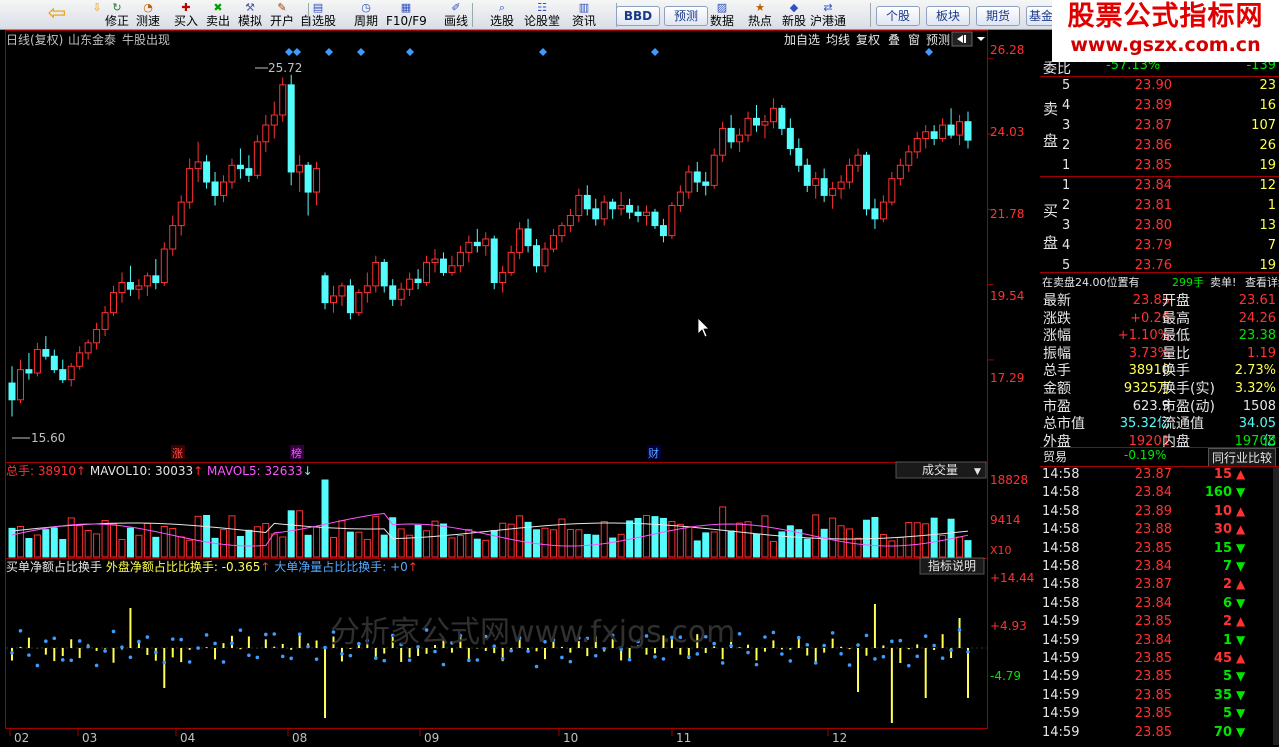 The image size is (1279, 747). What do you see at coordinates (914, 40) in the screenshot?
I see `chart-btn-4: 窗` at bounding box center [914, 40].